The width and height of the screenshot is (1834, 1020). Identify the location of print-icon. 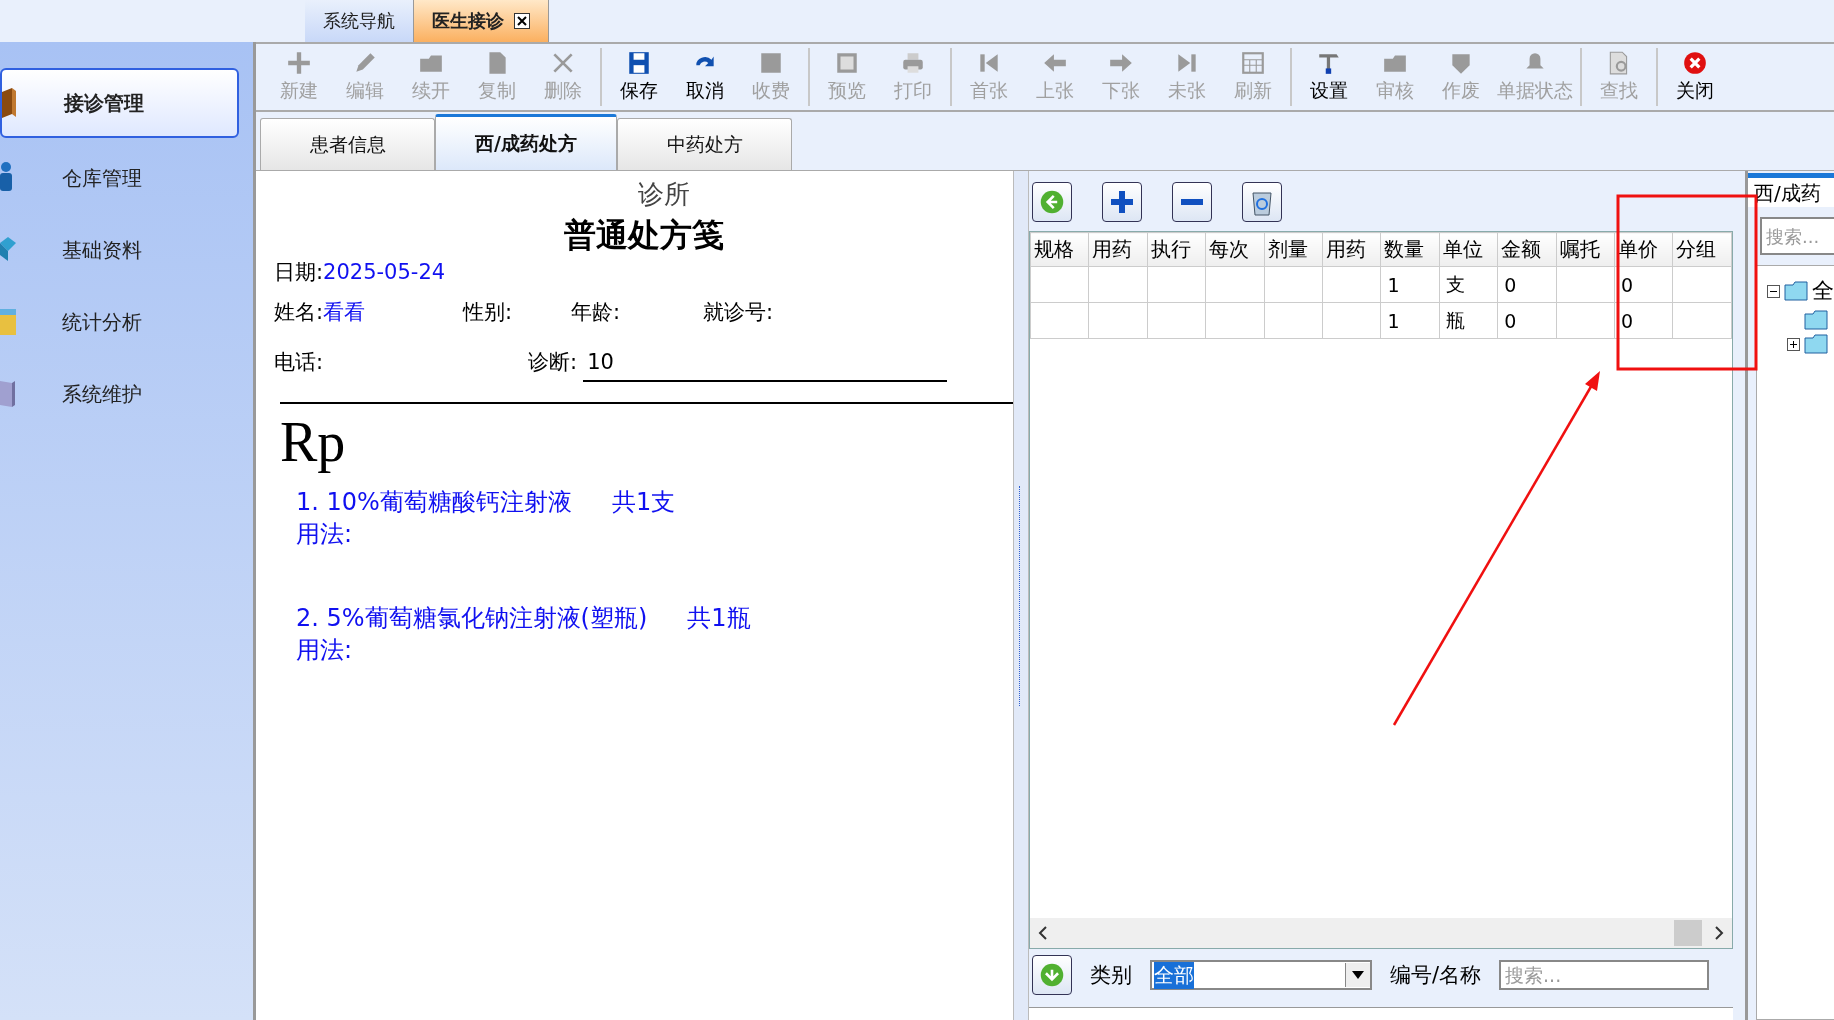
(913, 63).